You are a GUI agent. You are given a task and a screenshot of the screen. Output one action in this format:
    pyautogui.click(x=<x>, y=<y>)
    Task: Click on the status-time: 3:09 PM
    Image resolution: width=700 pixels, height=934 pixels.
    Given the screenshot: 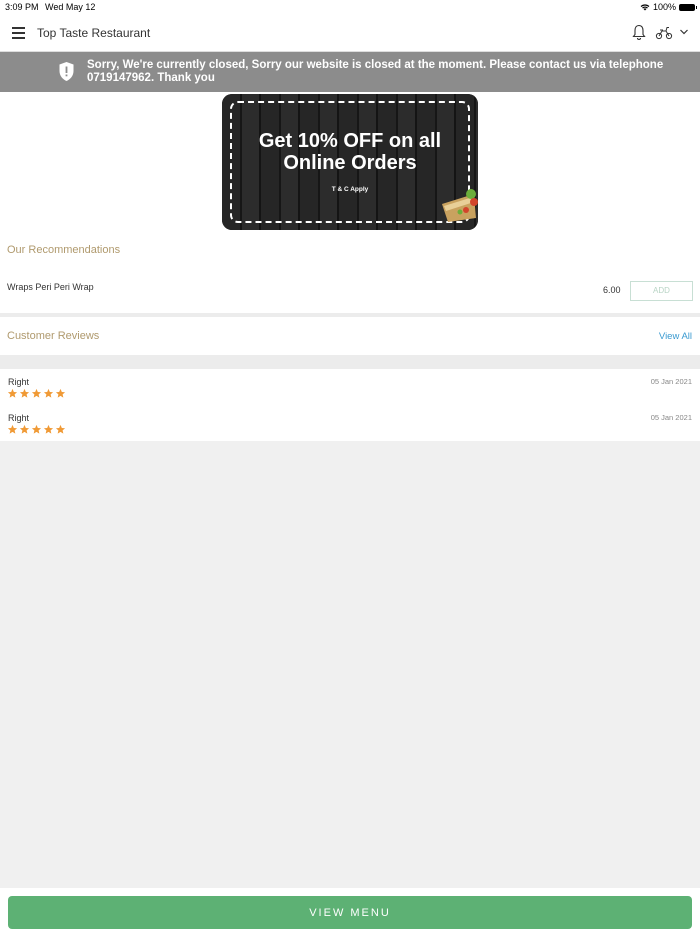 What is the action you would take?
    pyautogui.click(x=22, y=7)
    